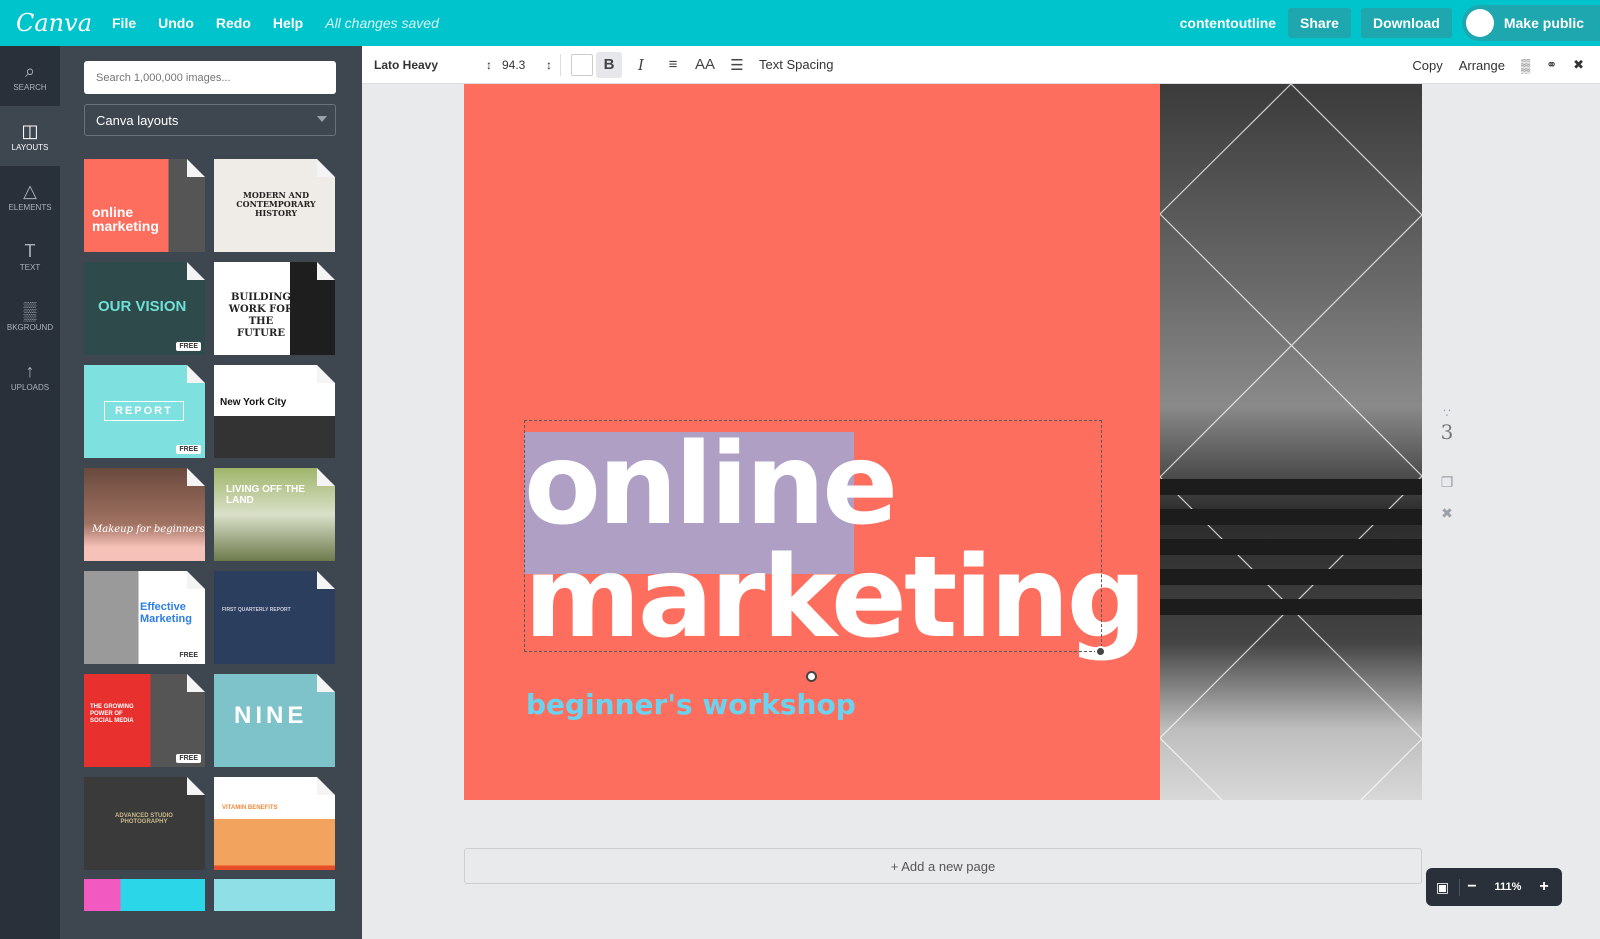 Image resolution: width=1600 pixels, height=939 pixels. Describe the element at coordinates (30, 310) in the screenshot. I see `background-icon: ▒` at that location.